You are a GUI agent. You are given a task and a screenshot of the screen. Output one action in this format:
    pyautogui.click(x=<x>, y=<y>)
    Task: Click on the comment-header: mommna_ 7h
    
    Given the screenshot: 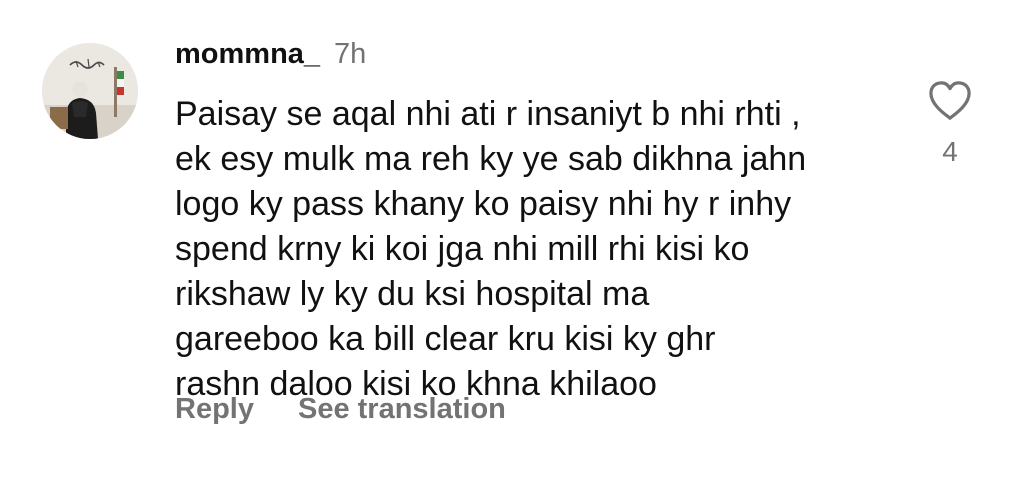 What is the action you would take?
    pyautogui.click(x=270, y=58)
    